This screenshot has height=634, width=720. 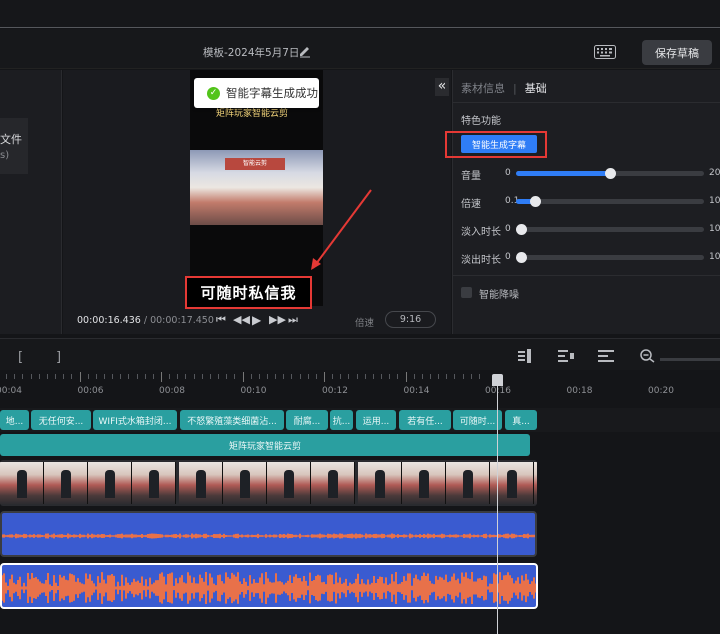 What do you see at coordinates (690, 359) in the screenshot?
I see `zoom-slider` at bounding box center [690, 359].